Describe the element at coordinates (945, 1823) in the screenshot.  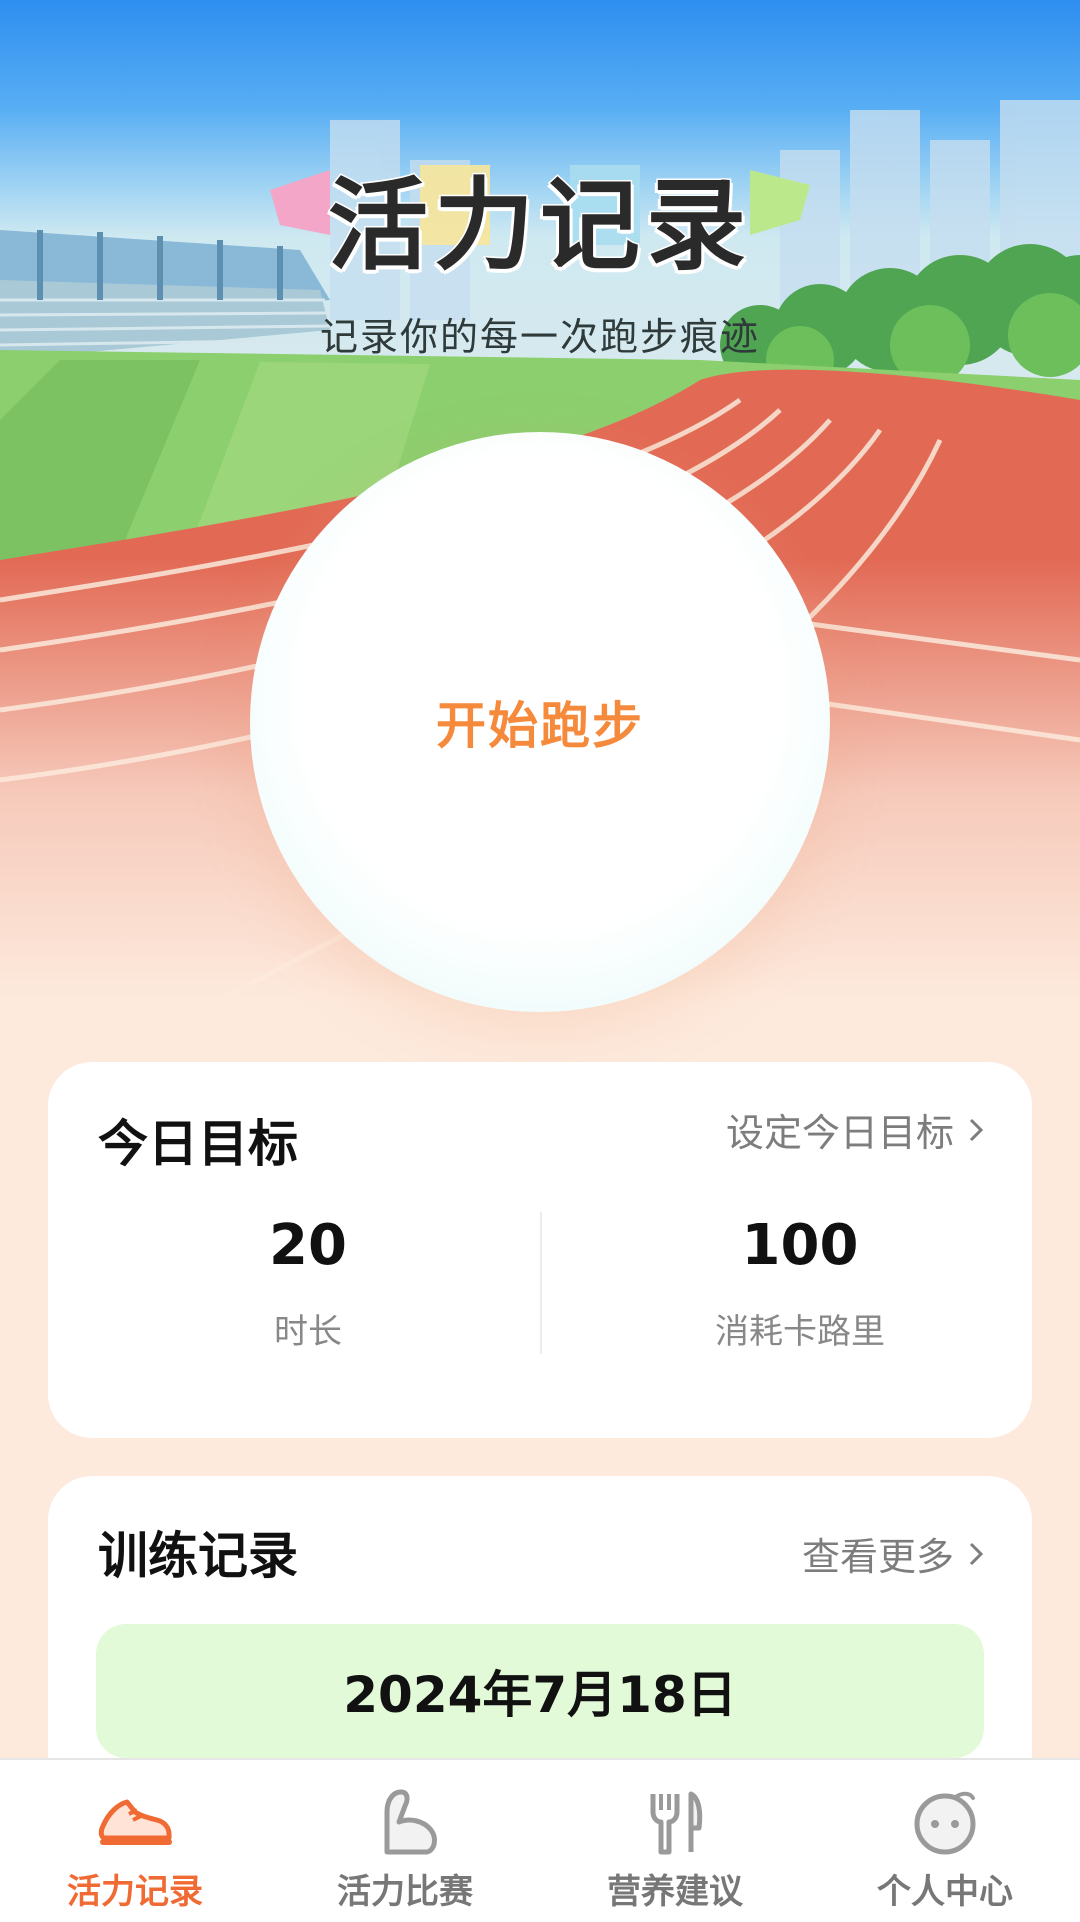
I see `face-icon` at that location.